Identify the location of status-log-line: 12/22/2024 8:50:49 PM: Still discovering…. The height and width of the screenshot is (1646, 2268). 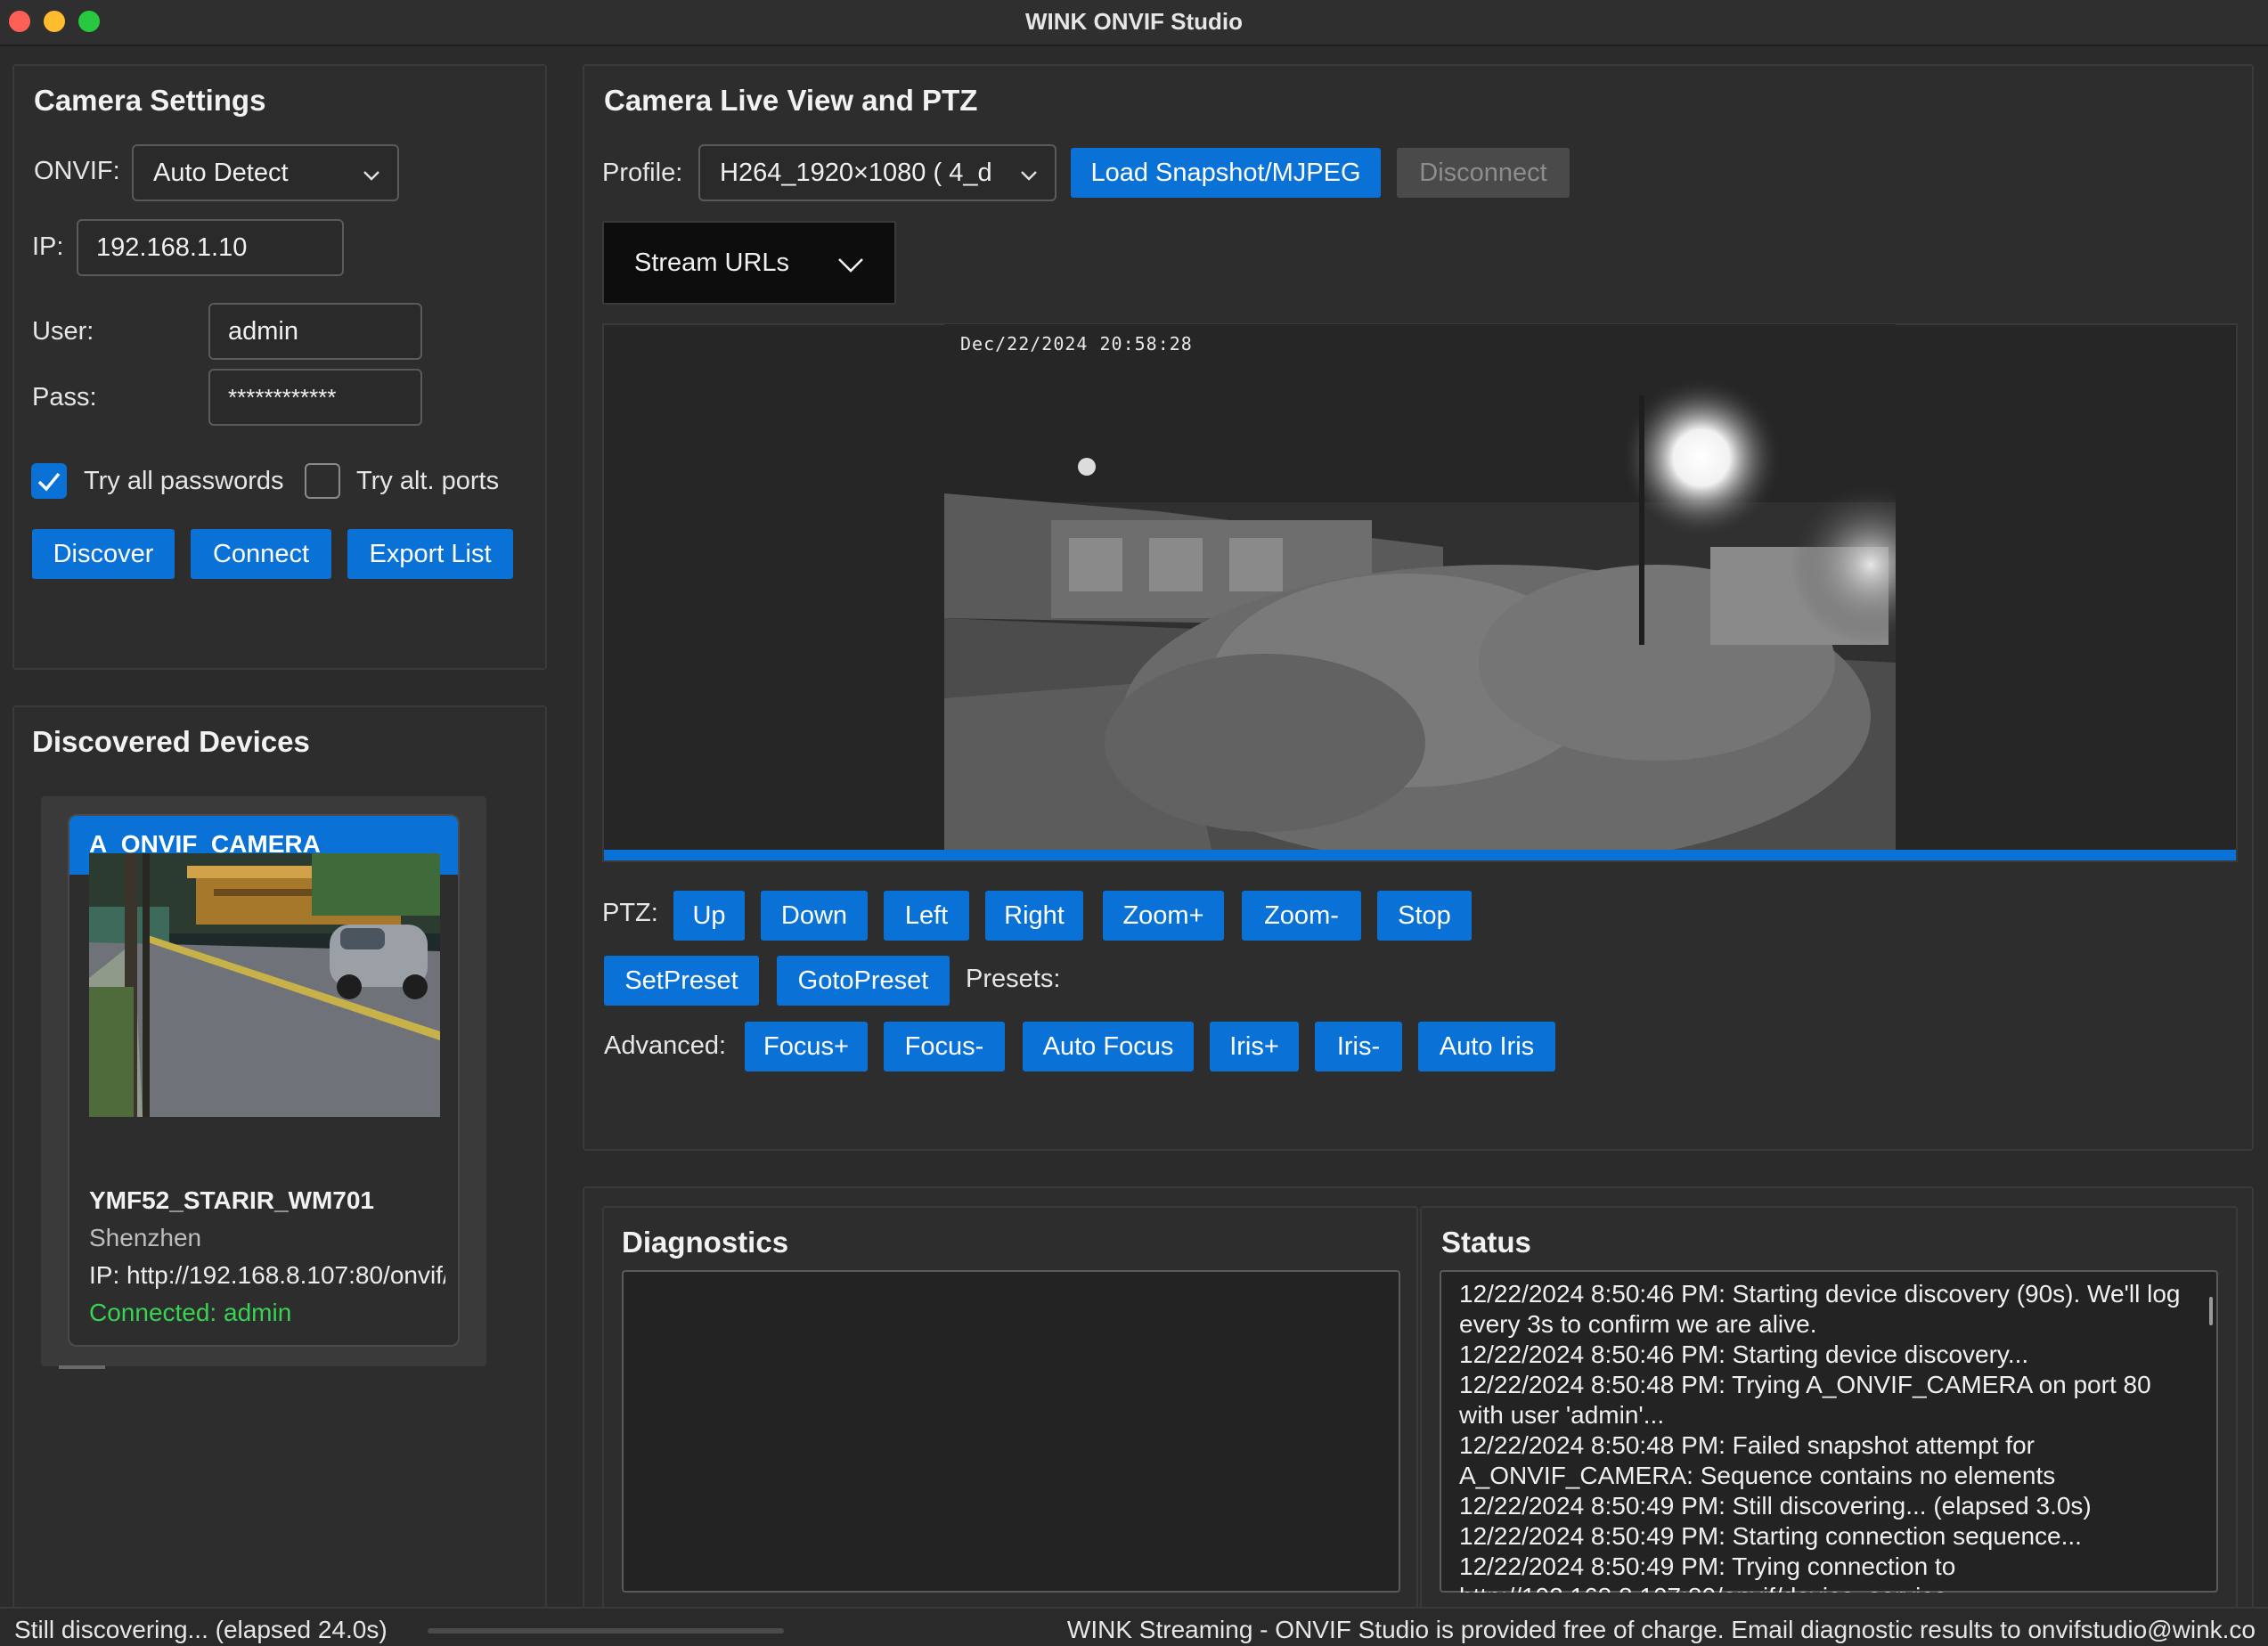
(1775, 1506).